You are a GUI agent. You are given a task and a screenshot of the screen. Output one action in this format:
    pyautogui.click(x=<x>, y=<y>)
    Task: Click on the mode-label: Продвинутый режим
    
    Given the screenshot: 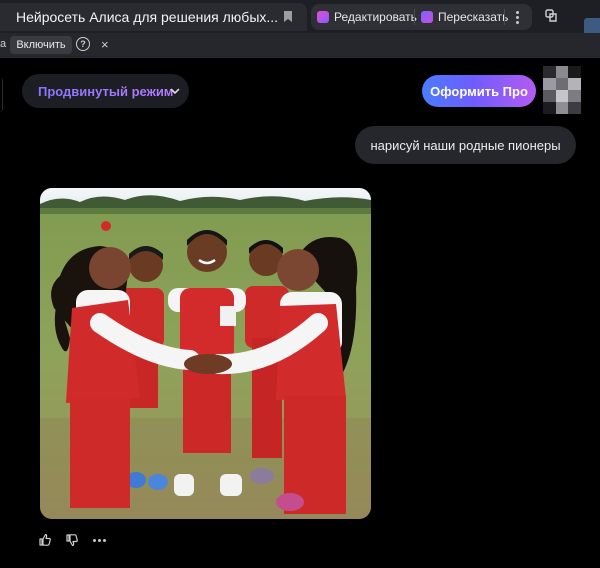 What is the action you would take?
    pyautogui.click(x=106, y=91)
    